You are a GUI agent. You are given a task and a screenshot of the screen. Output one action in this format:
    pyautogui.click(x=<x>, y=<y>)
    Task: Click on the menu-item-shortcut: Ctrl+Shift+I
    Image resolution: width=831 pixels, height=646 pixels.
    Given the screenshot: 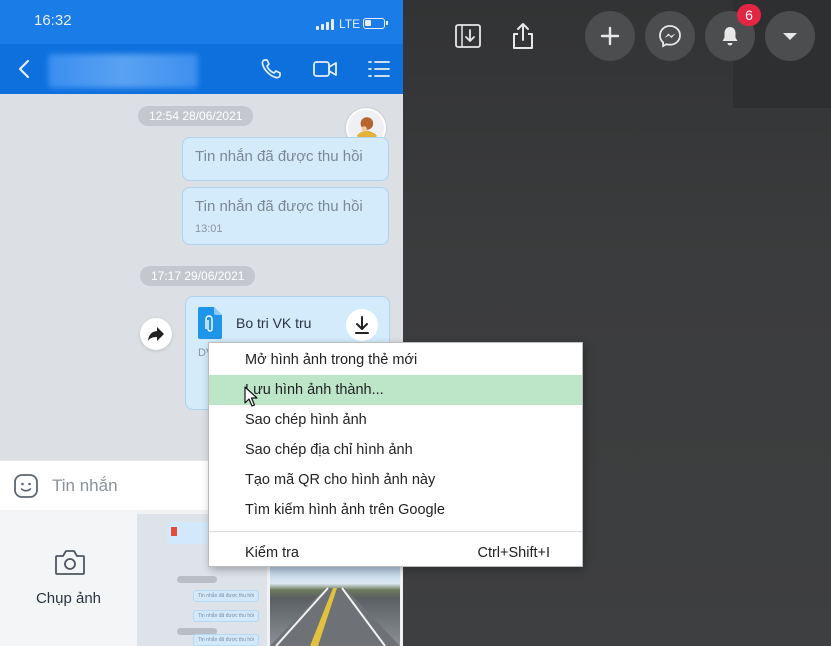 What is the action you would take?
    pyautogui.click(x=513, y=553)
    